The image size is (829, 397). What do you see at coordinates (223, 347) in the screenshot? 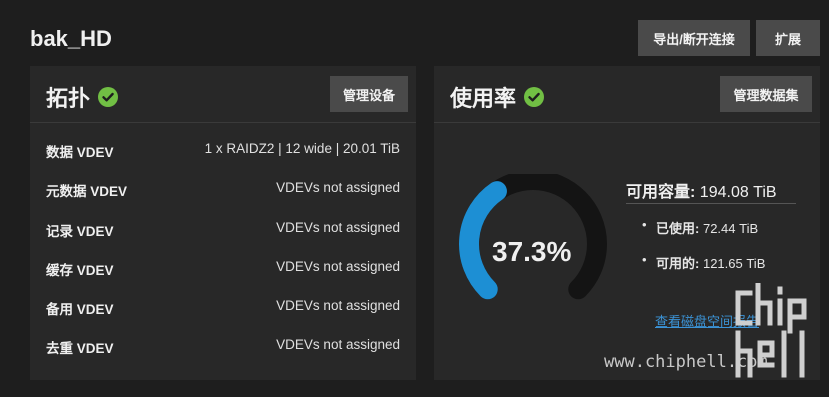
I see `vdev-row-dedup: 去重 VDEV VDEVs not assigned` at bounding box center [223, 347].